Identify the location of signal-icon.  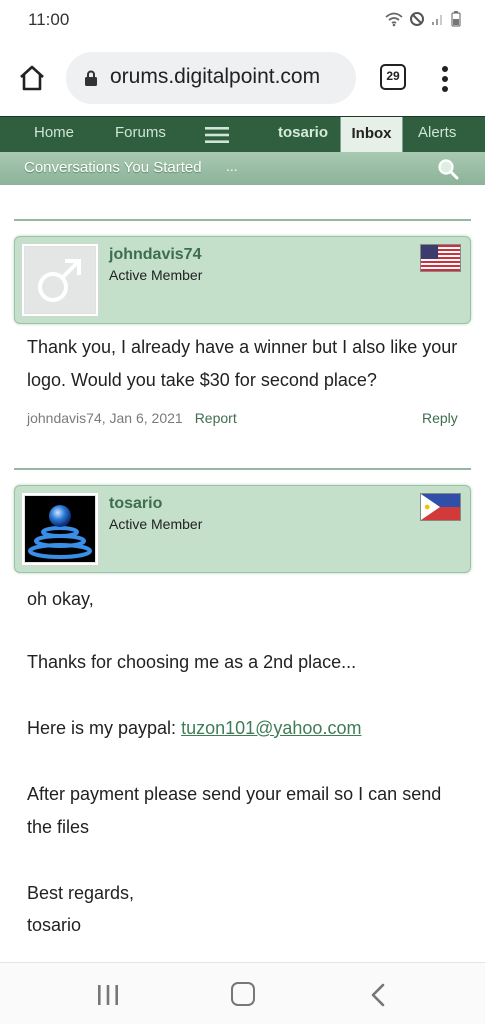
(437, 20).